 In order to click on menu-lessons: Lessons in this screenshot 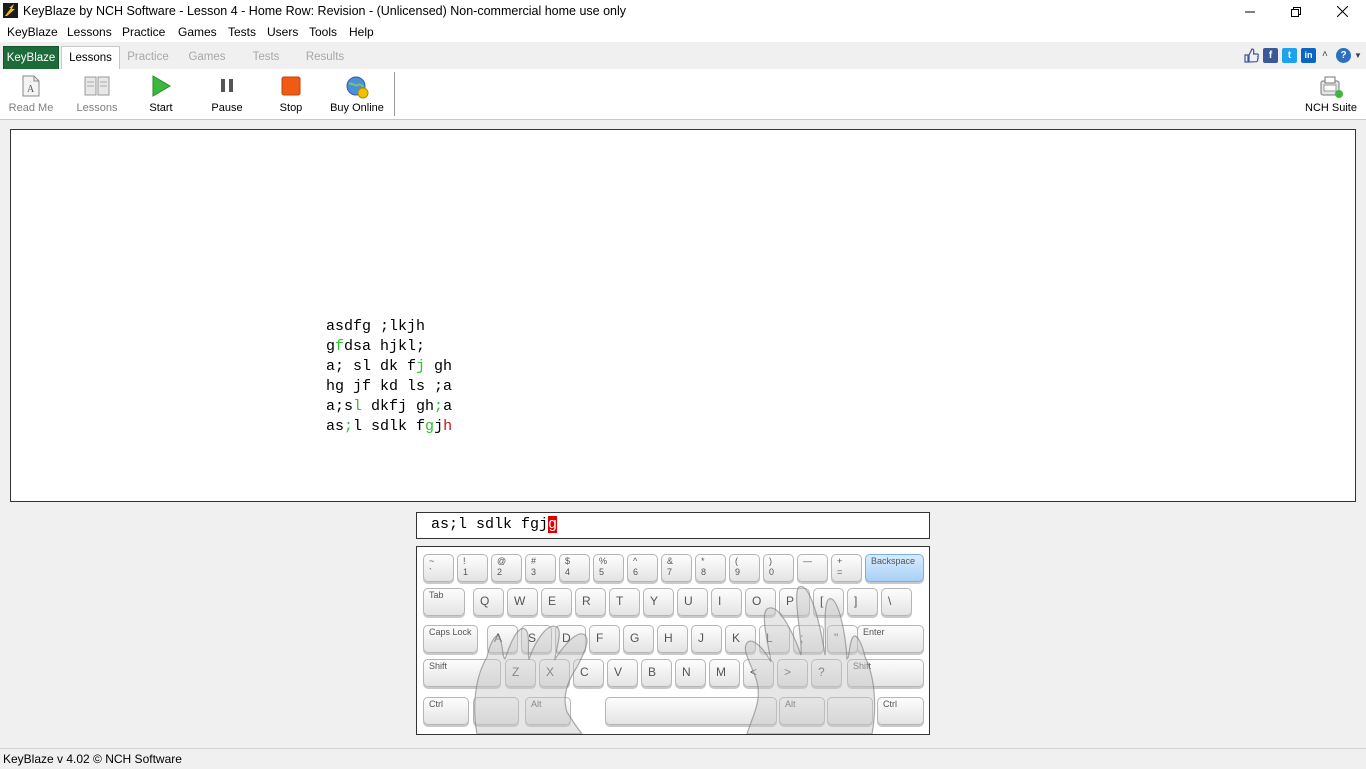, I will do `click(89, 32)`.